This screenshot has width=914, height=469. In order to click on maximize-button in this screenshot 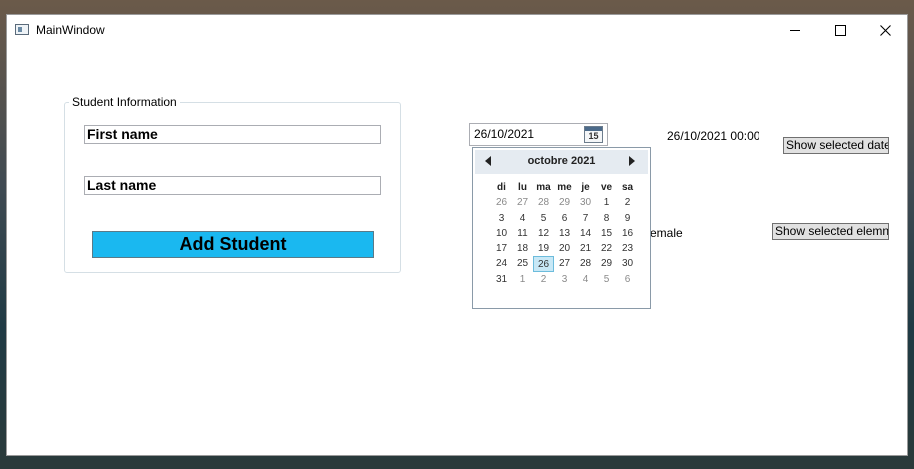, I will do `click(840, 30)`.